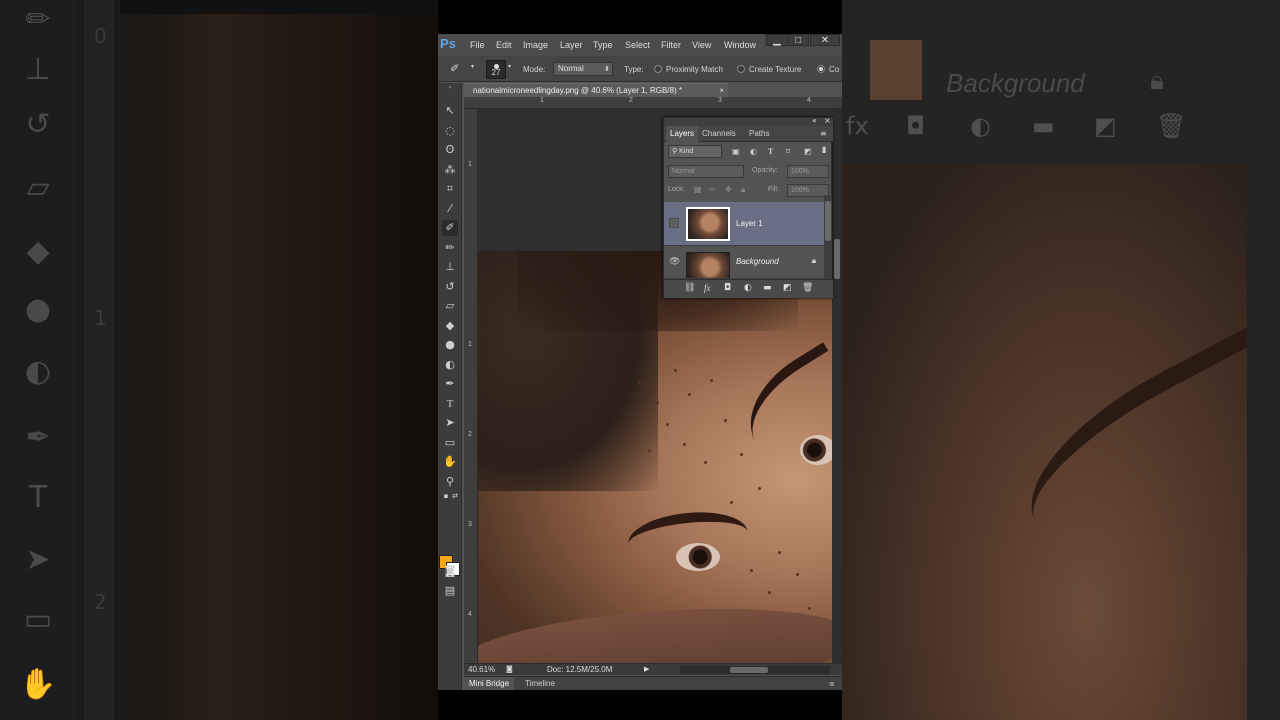  Describe the element at coordinates (706, 171) in the screenshot. I see `blend-mode-select: Normal` at that location.